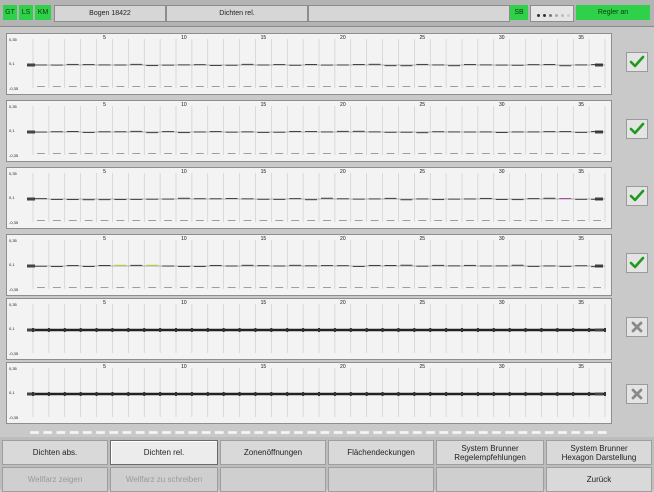  I want to click on panel-3-status-button, so click(637, 196).